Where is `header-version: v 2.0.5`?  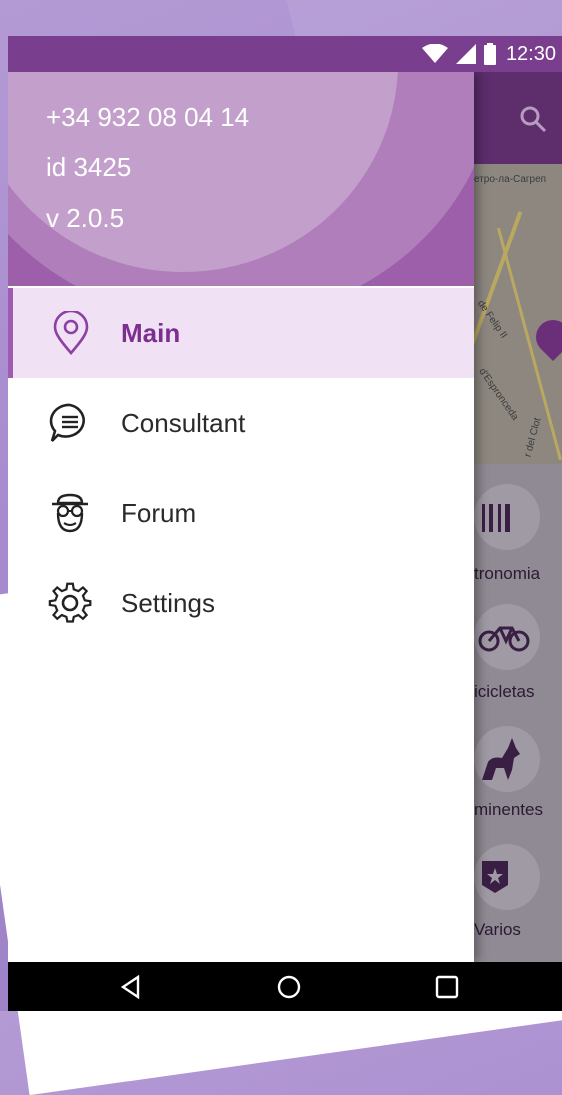 header-version: v 2.0.5 is located at coordinates (85, 218).